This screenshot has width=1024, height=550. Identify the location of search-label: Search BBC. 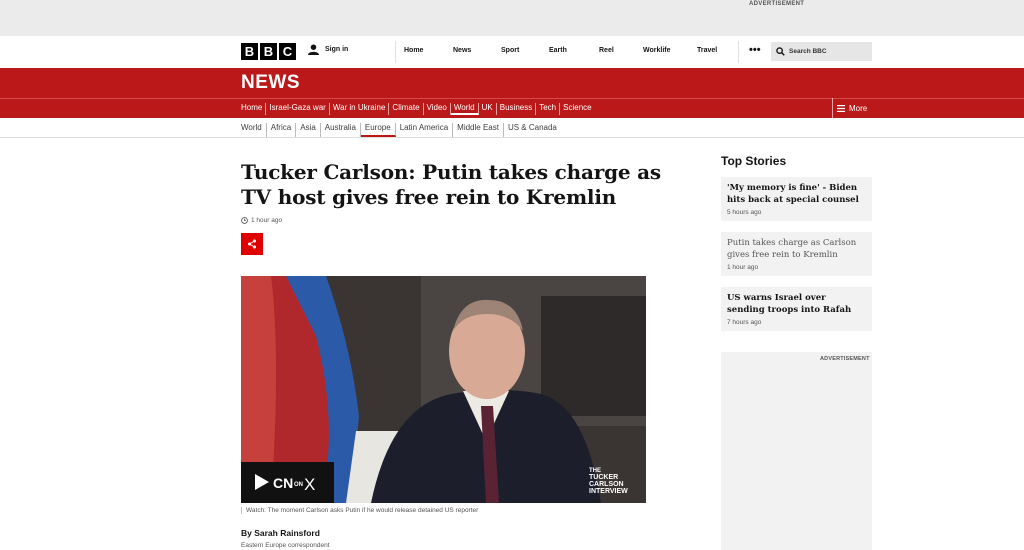
(808, 51).